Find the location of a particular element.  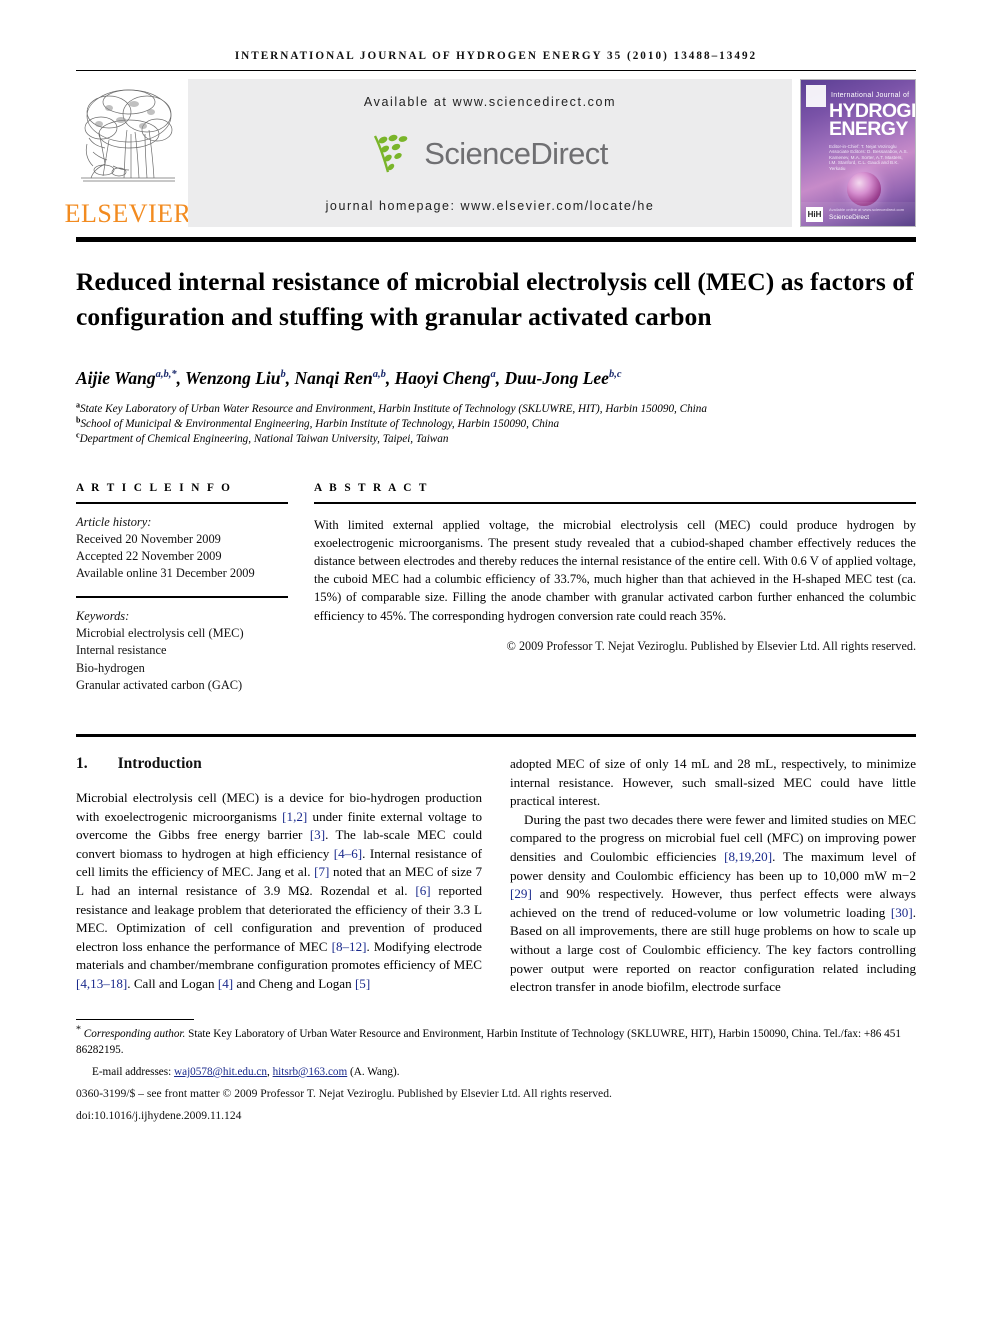

doi-line: doi:10.1016/j.ijhydene.2009.11.124 is located at coordinates (159, 1115).